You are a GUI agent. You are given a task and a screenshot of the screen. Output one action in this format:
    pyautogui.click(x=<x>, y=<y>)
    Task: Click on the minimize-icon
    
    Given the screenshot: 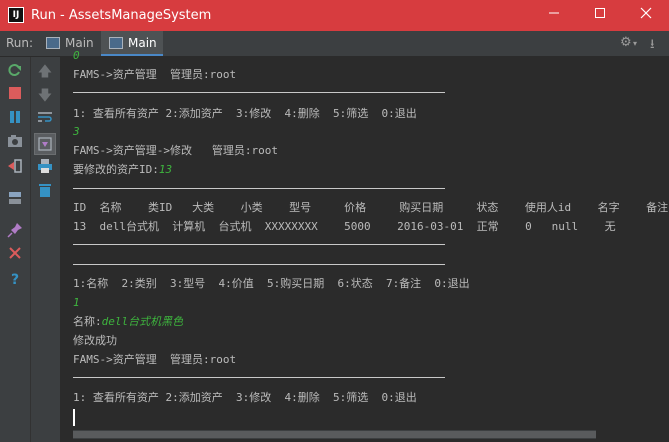 What is the action you would take?
    pyautogui.click(x=554, y=13)
    